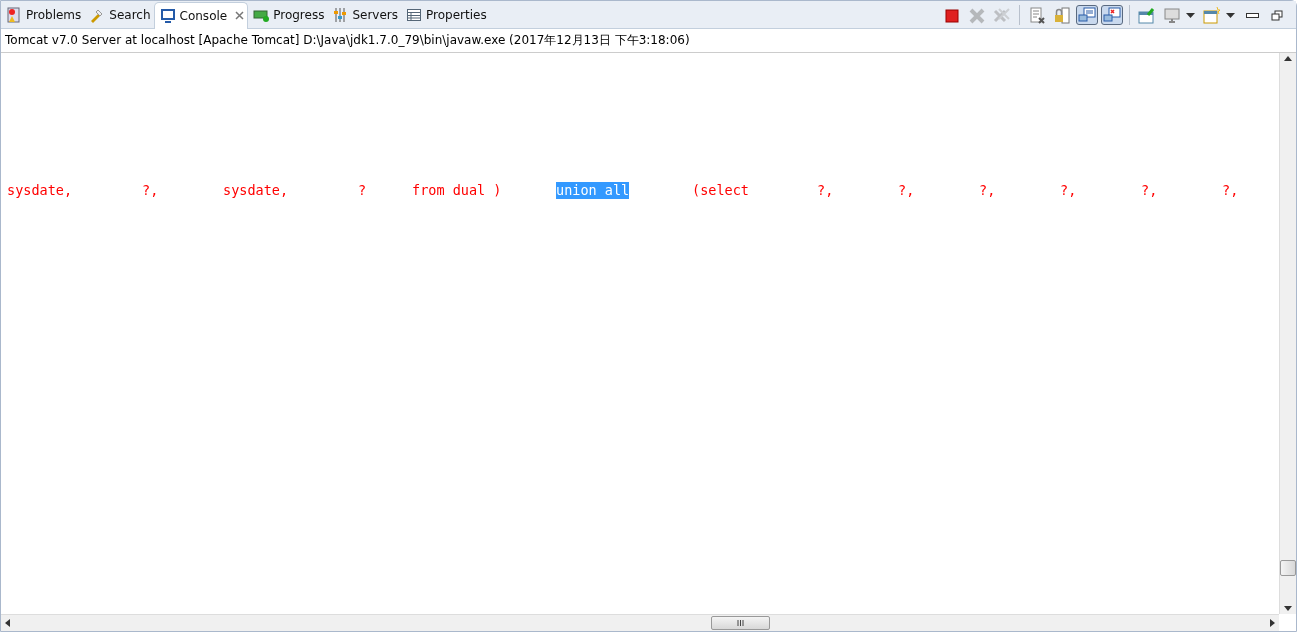 This screenshot has height=632, width=1297. I want to click on progress-icon, so click(261, 15).